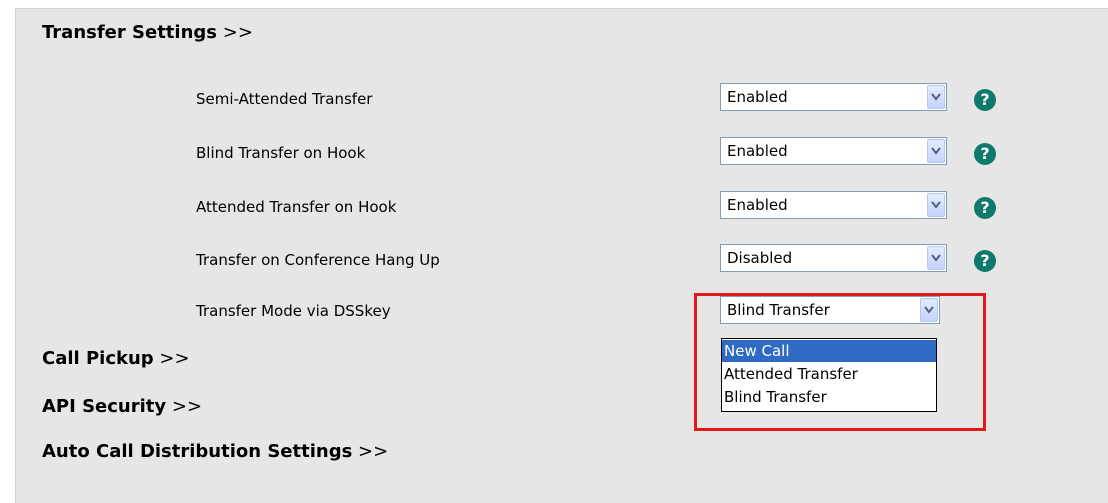 This screenshot has width=1108, height=503. What do you see at coordinates (318, 260) in the screenshot?
I see `label-transfer-on-conference-hang-up: Transfer on Conference Hang Up` at bounding box center [318, 260].